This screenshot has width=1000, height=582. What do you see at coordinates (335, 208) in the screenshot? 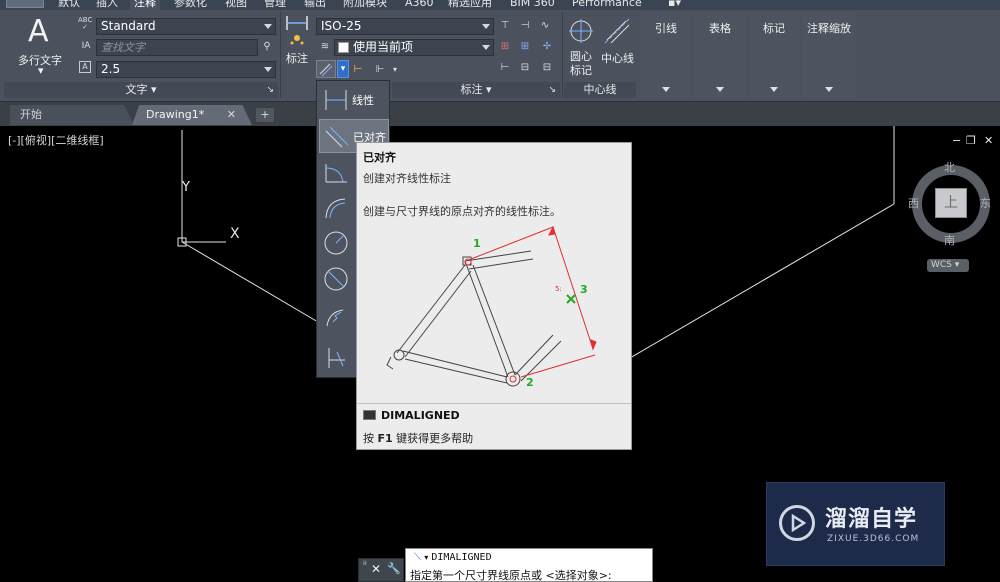
I see `arc-length-icon` at bounding box center [335, 208].